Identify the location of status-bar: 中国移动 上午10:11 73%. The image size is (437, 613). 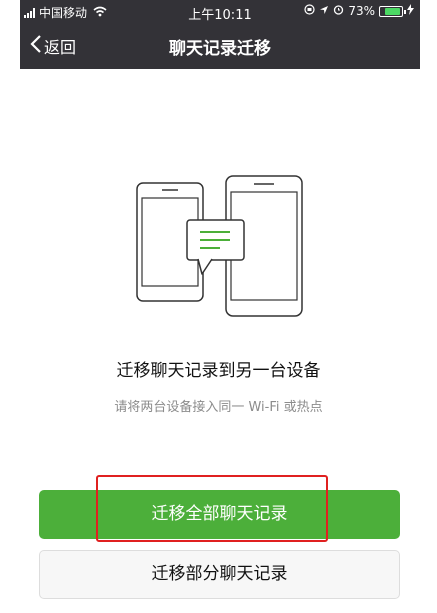
(220, 12).